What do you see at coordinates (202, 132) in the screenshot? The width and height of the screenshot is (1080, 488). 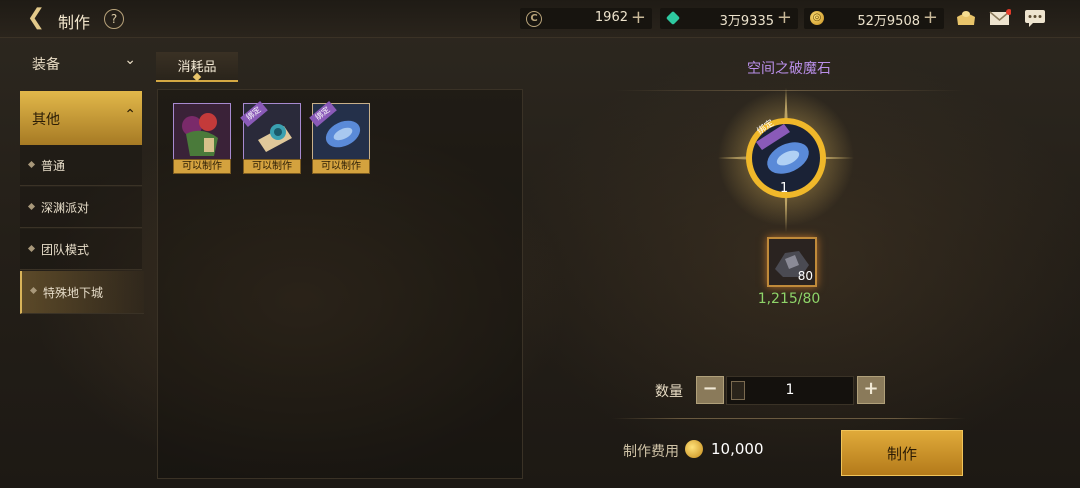 I see `potion-bag-icon` at bounding box center [202, 132].